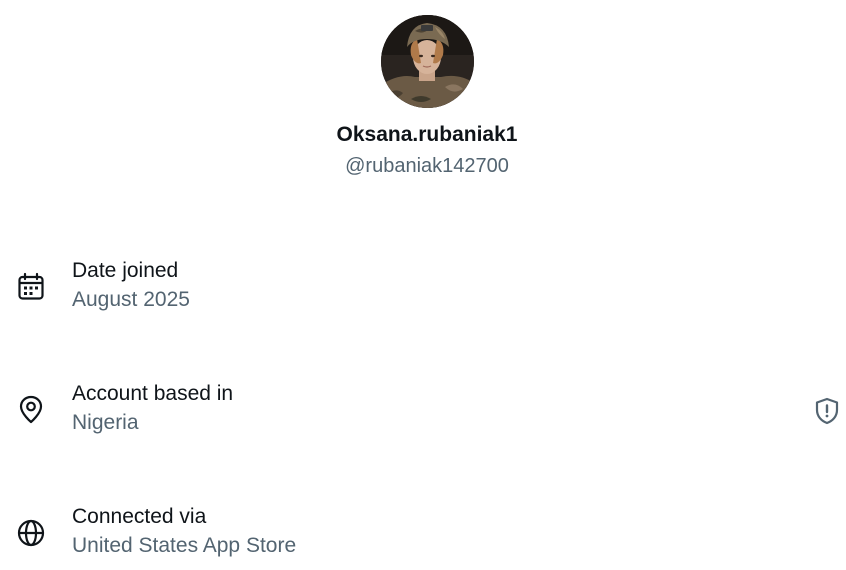 The image size is (846, 570). I want to click on calendar-icon, so click(31, 287).